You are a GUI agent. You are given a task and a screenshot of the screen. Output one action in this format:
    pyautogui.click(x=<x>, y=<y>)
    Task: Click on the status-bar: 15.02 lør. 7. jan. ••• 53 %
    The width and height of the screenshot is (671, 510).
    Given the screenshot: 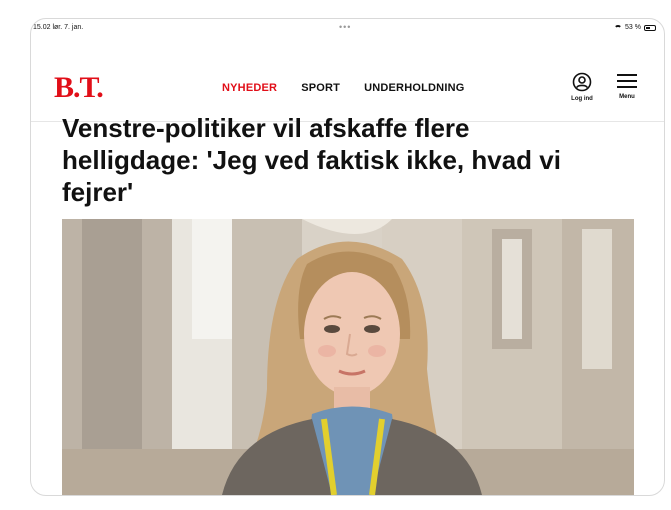 What is the action you would take?
    pyautogui.click(x=347, y=29)
    